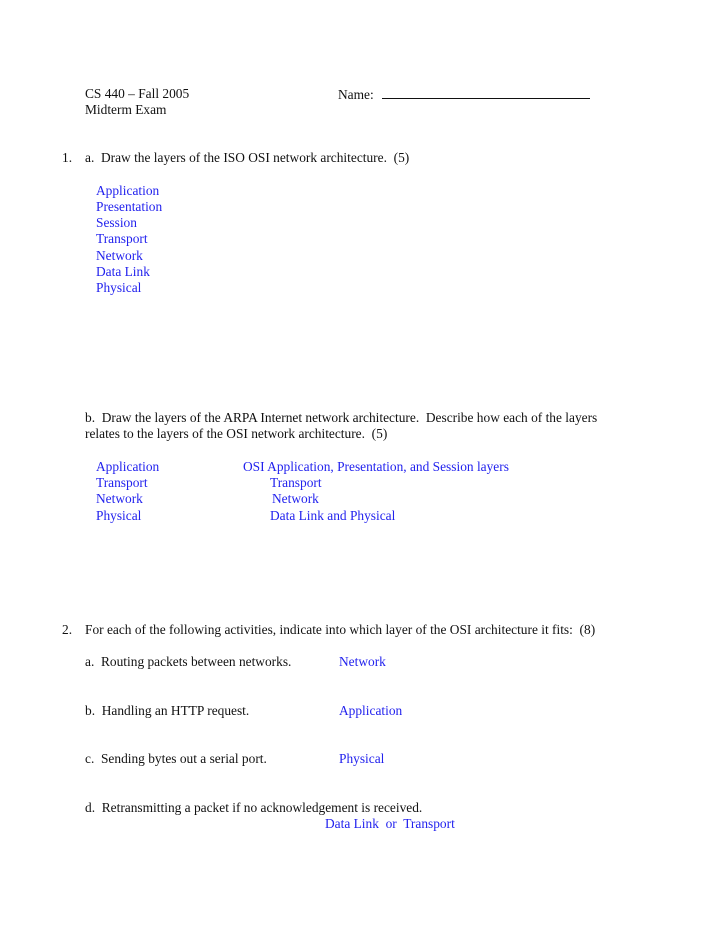 The width and height of the screenshot is (720, 932). I want to click on q1b-layer: Network, so click(119, 498).